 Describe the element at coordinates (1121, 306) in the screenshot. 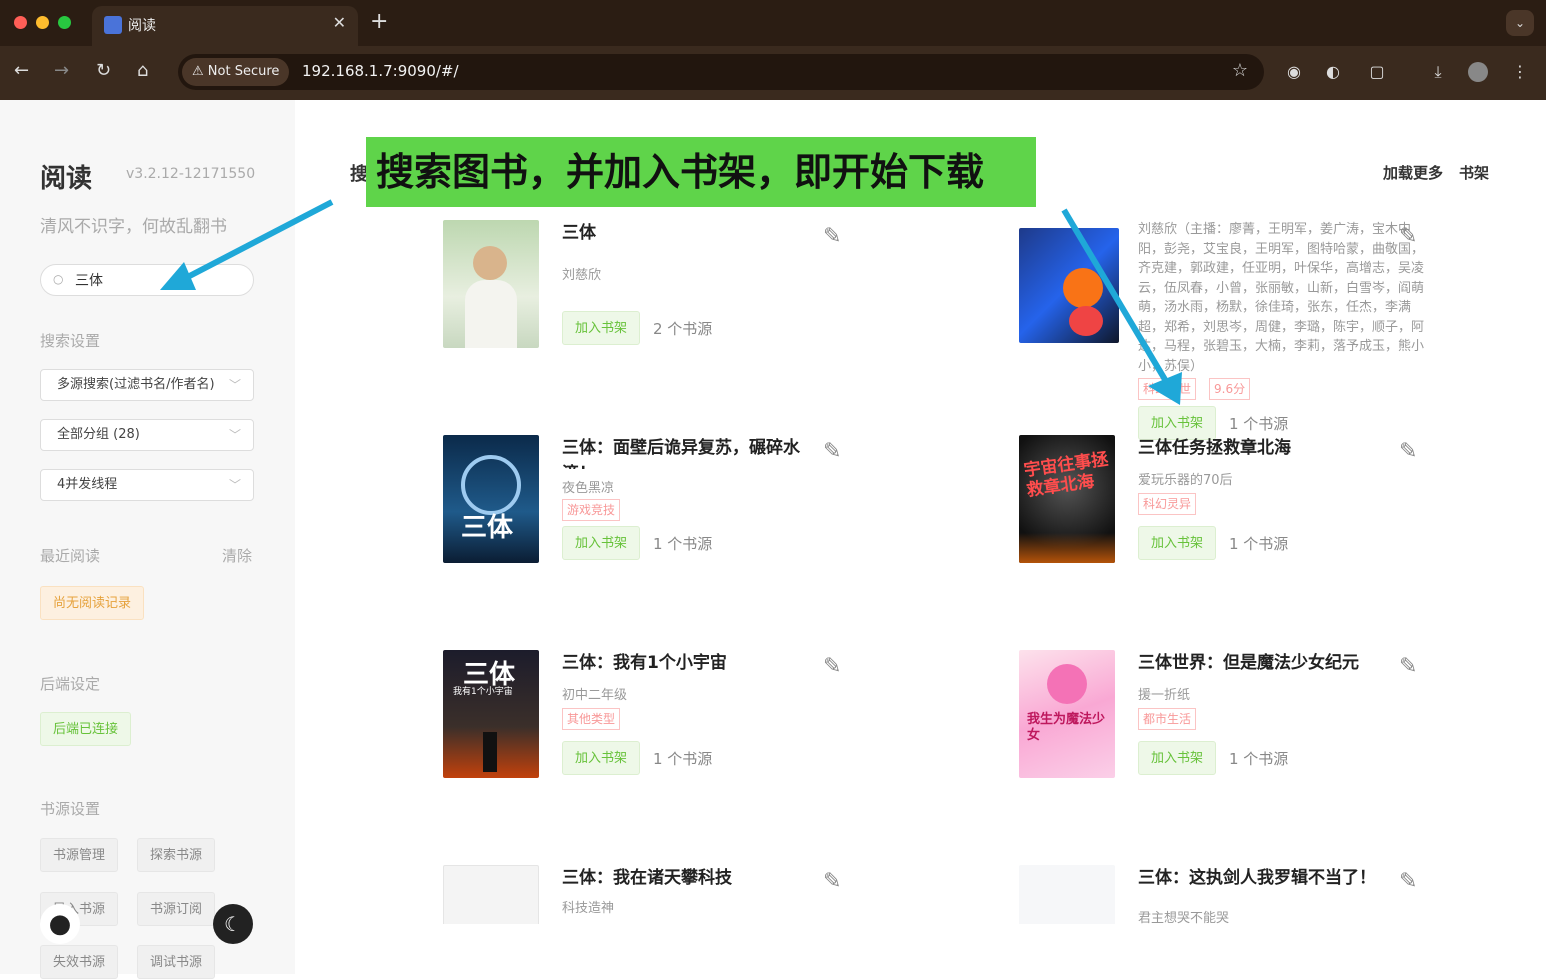

I see `arrow-to-add-button` at that location.